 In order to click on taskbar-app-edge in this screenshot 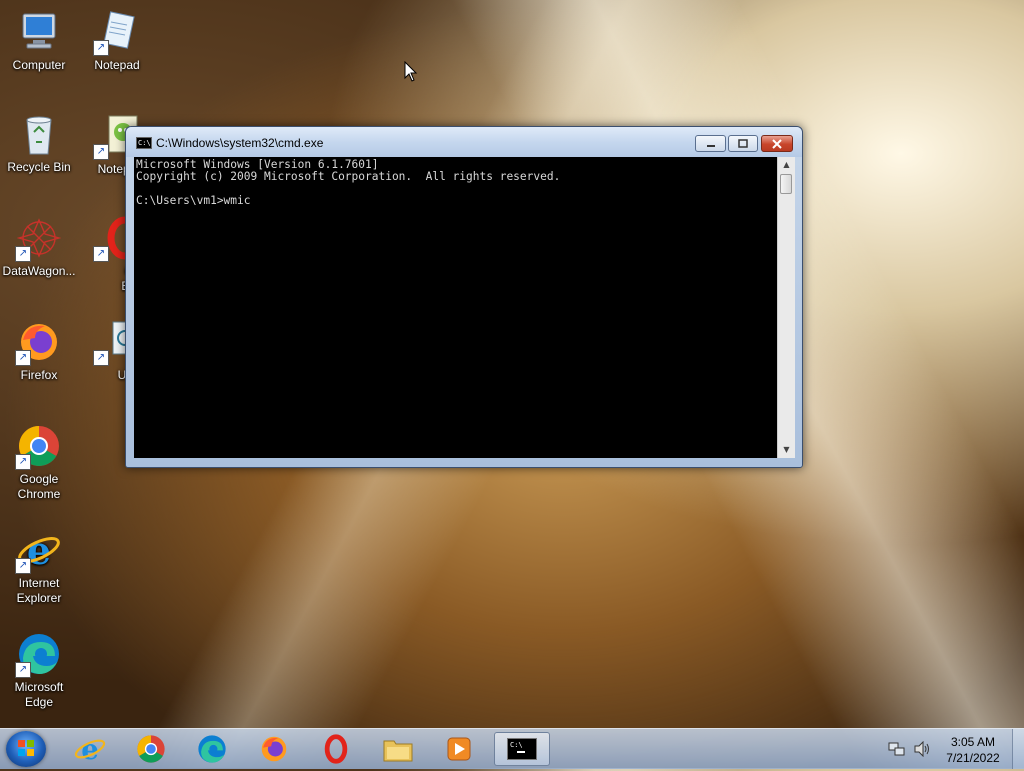, I will do `click(212, 749)`.